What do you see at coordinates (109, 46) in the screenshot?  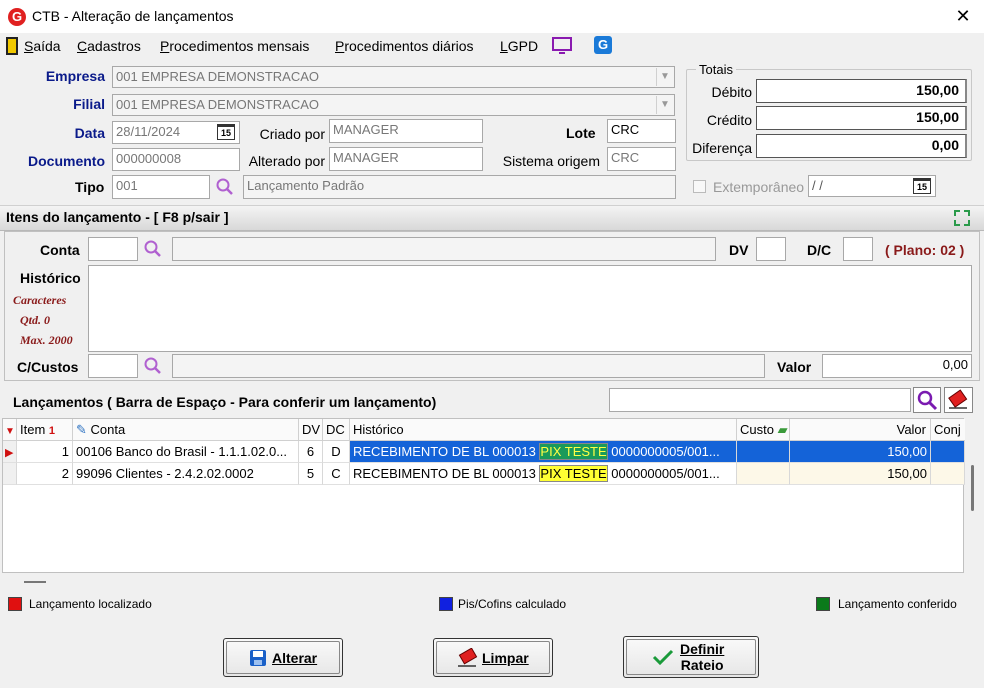 I see `menu-cadastros: Cadastros` at bounding box center [109, 46].